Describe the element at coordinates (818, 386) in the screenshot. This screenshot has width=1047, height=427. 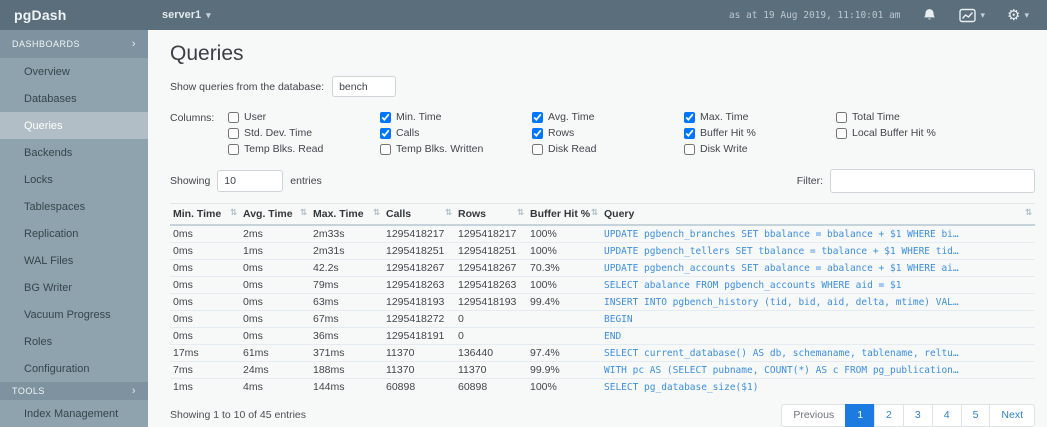
I see `query-cell: SELECT pg_database_size($1)` at that location.